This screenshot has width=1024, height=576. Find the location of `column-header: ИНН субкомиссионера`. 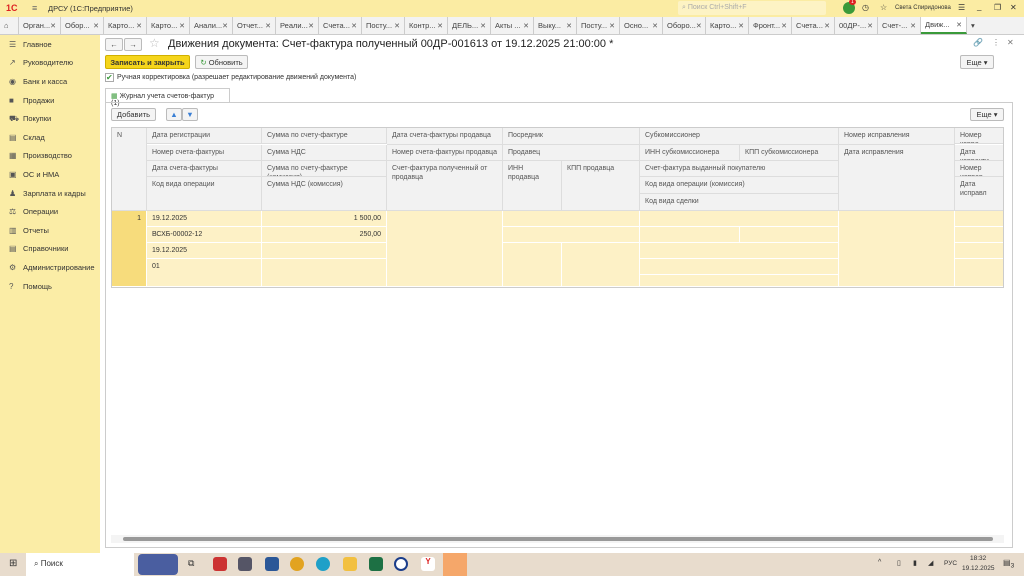

column-header: ИНН субкомиссионера is located at coordinates (690, 153).